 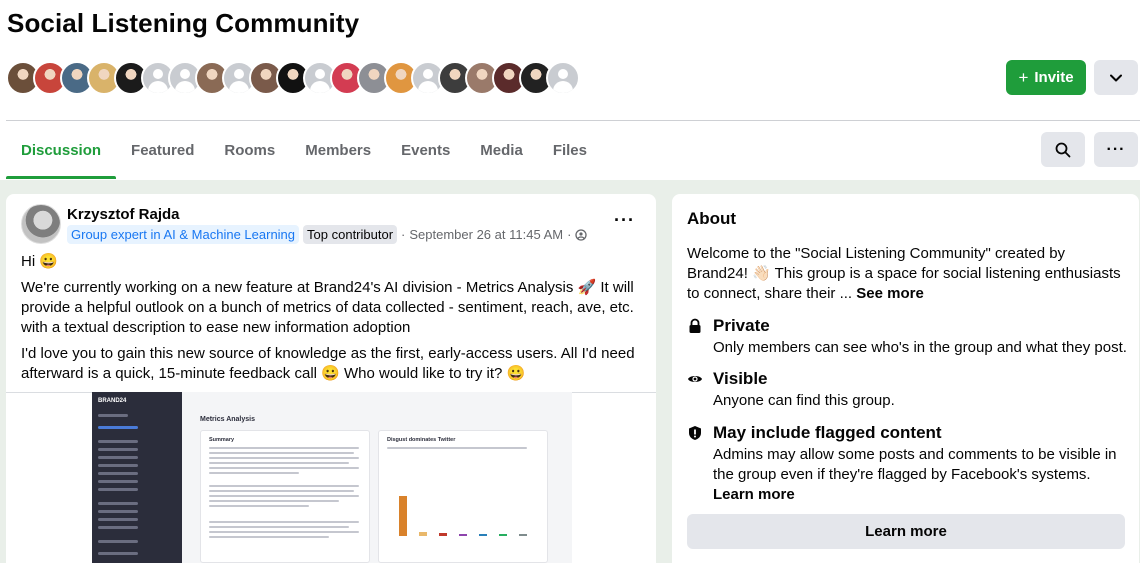 What do you see at coordinates (804, 400) in the screenshot?
I see `visible-description: Anyone can find this group.` at bounding box center [804, 400].